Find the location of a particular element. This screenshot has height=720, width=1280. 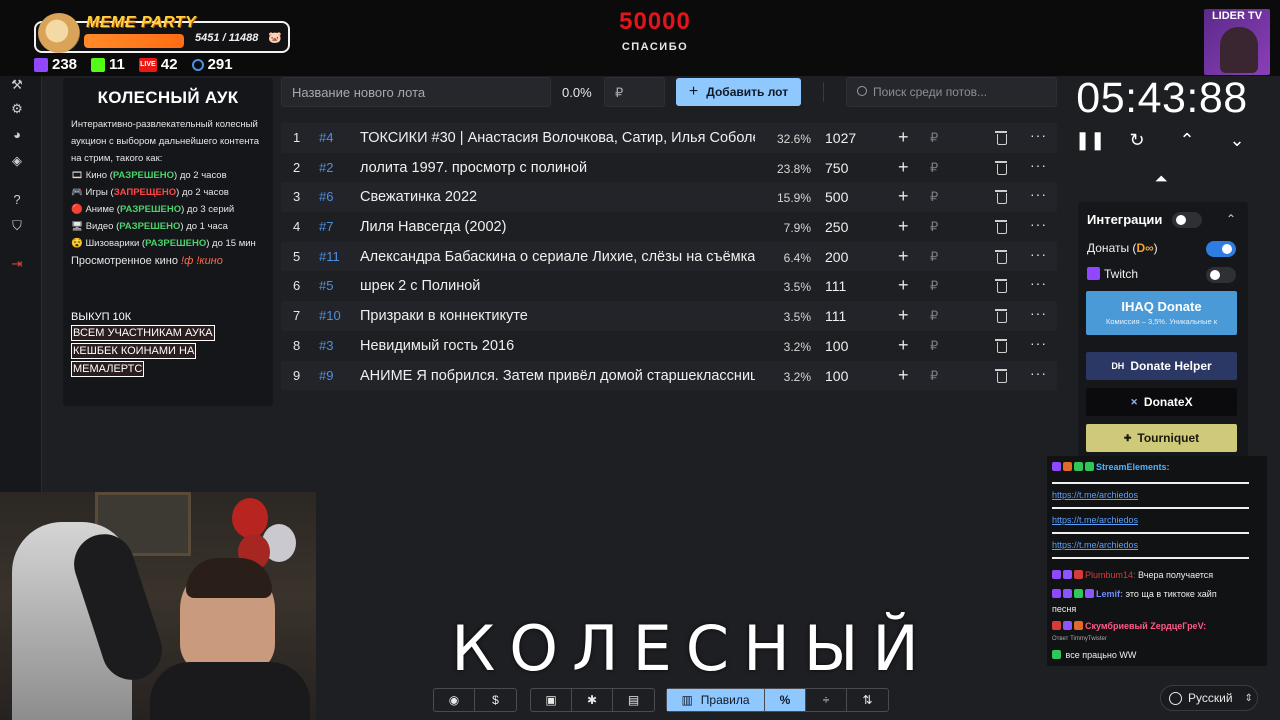

watched-movies: Просмотренное кино !ф !кино is located at coordinates (147, 261).